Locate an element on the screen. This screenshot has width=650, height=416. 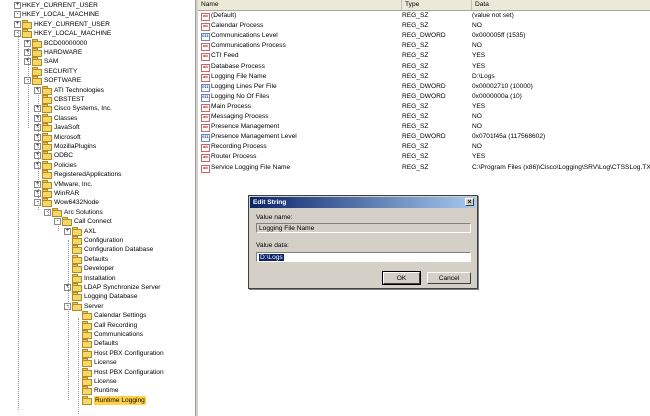
tree-node-label: ATI Technologies is located at coordinates (79, 90).